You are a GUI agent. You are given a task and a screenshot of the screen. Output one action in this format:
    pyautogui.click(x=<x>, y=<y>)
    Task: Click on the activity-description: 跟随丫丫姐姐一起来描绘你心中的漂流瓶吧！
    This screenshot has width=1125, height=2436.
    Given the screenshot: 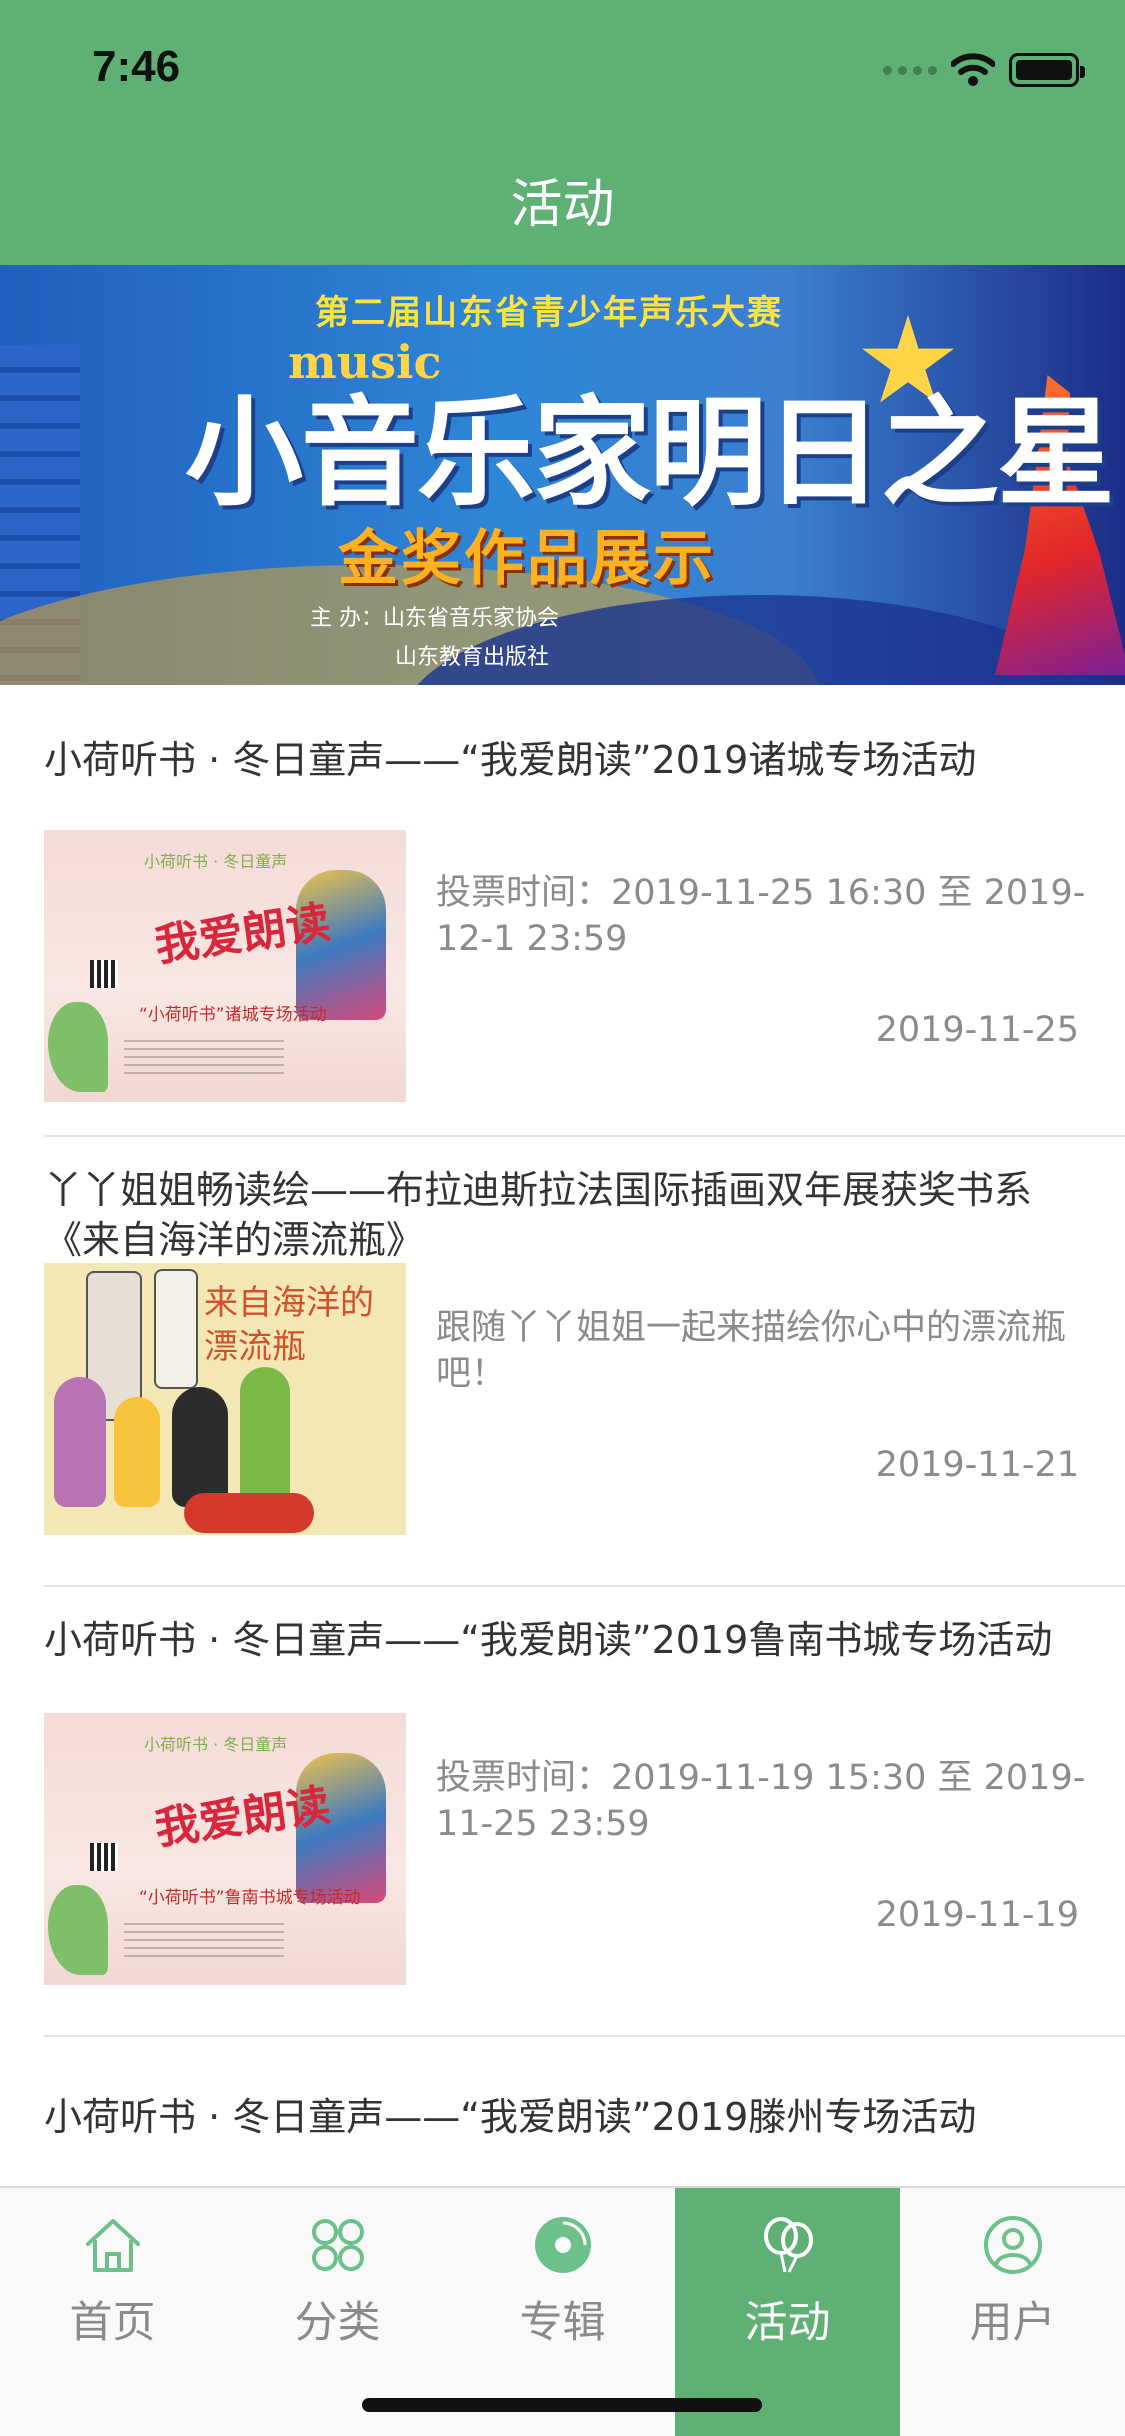 What is the action you would take?
    pyautogui.click(x=751, y=1351)
    